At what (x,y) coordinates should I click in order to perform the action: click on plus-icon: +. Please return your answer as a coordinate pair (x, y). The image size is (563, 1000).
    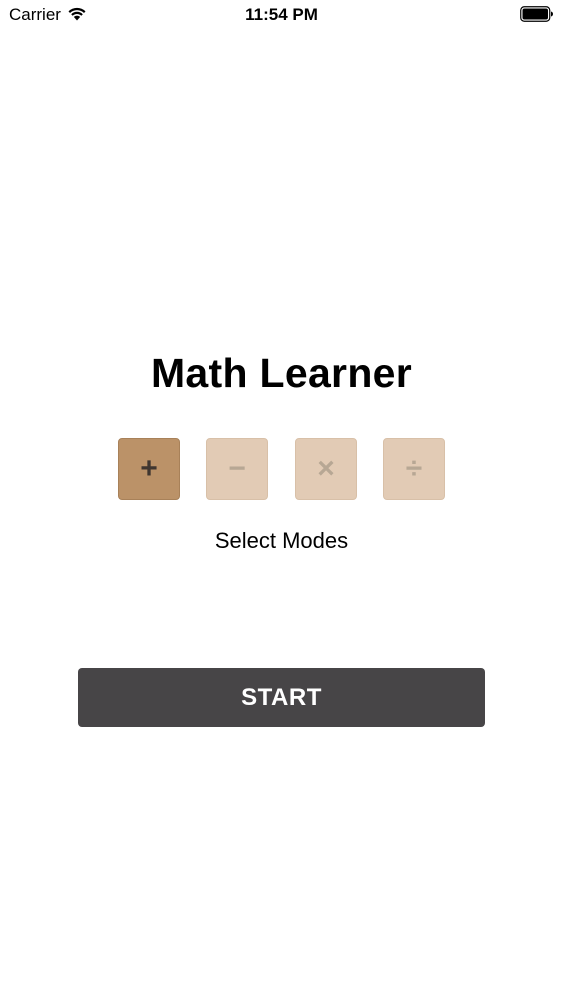
    Looking at the image, I should click on (149, 468).